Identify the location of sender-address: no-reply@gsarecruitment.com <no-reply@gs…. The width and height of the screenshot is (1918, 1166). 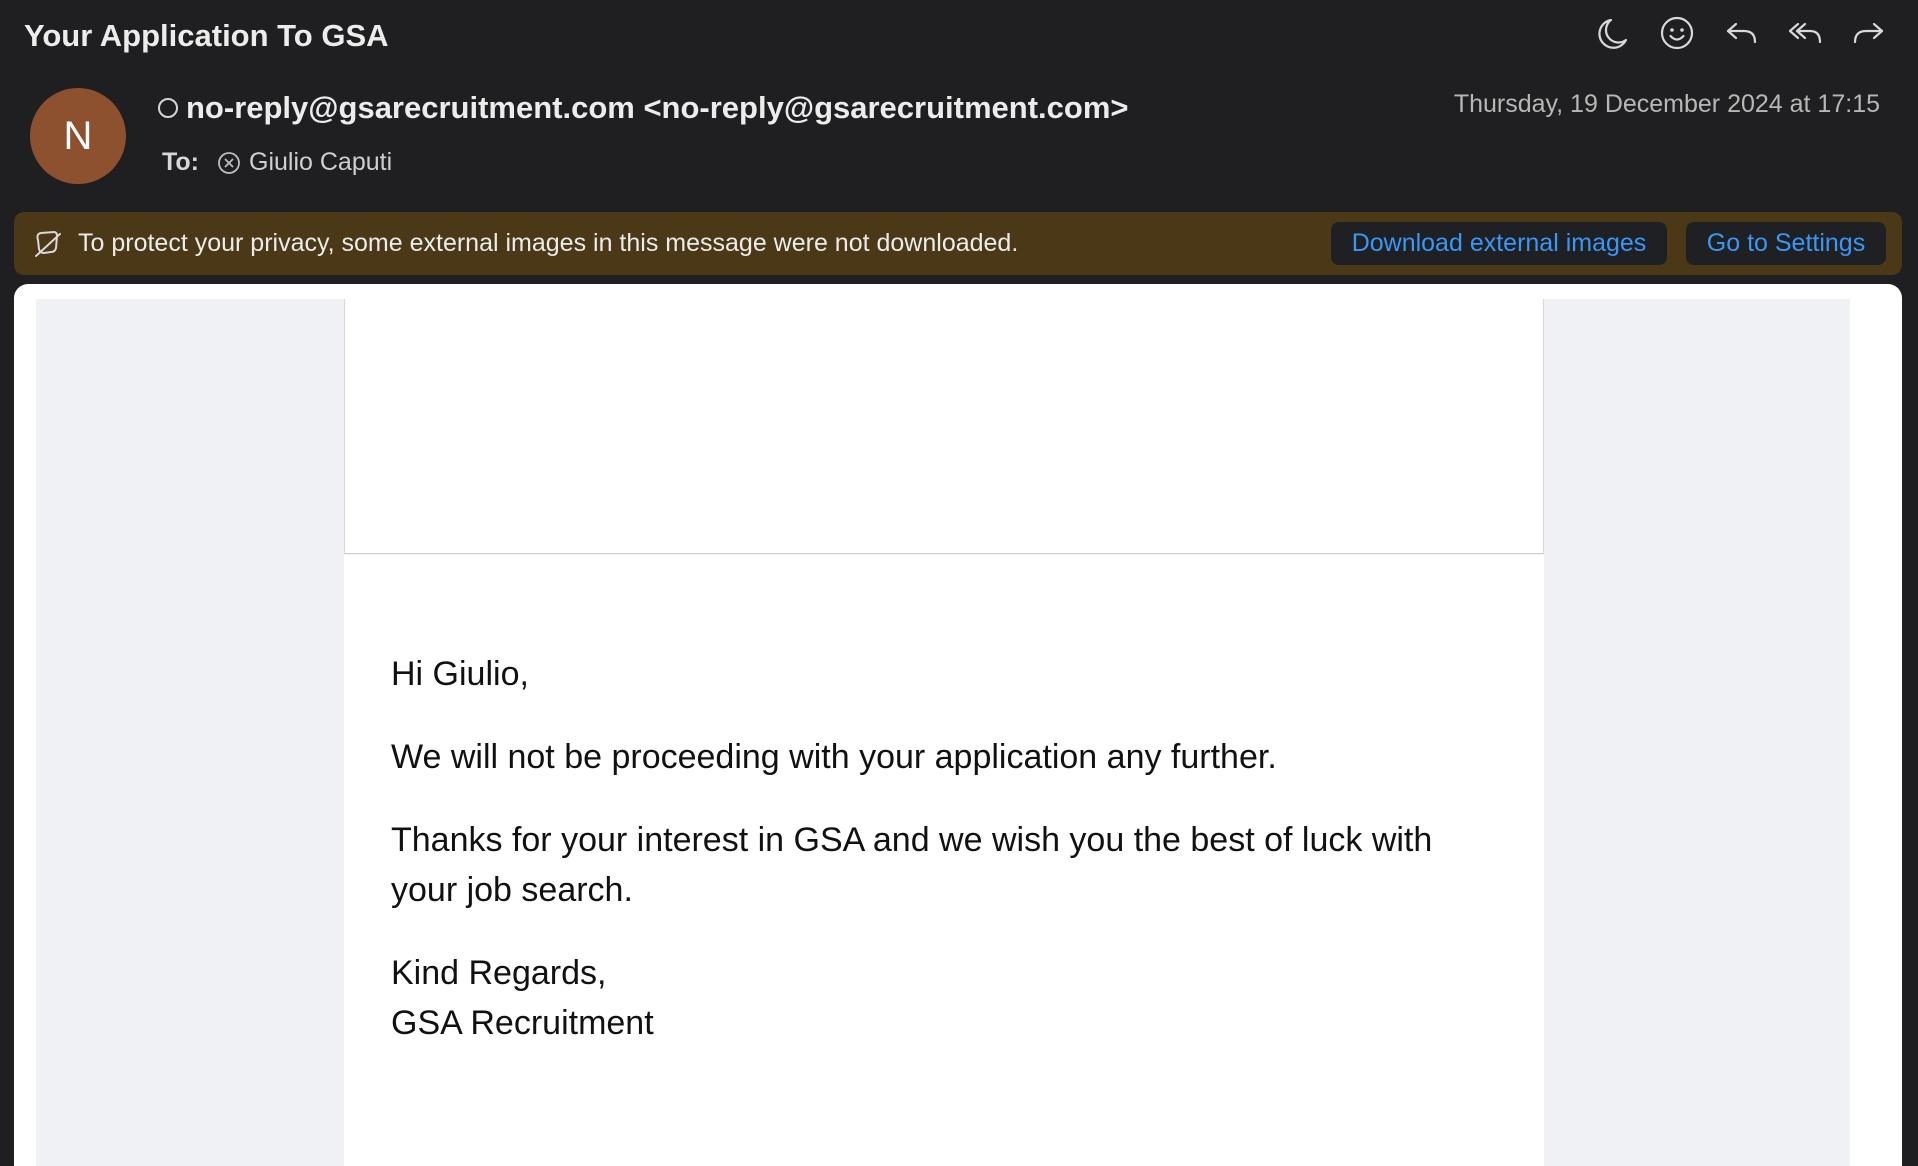
(657, 108).